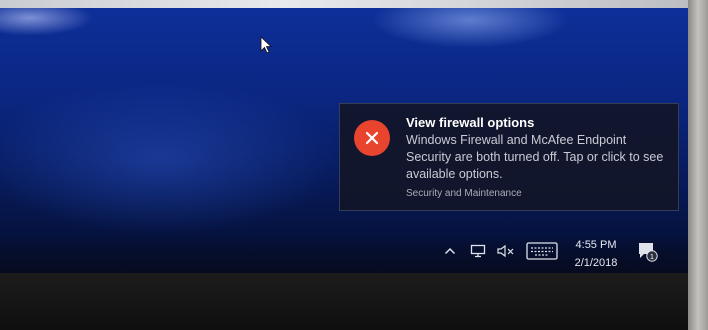  I want to click on network-icon, so click(478, 251).